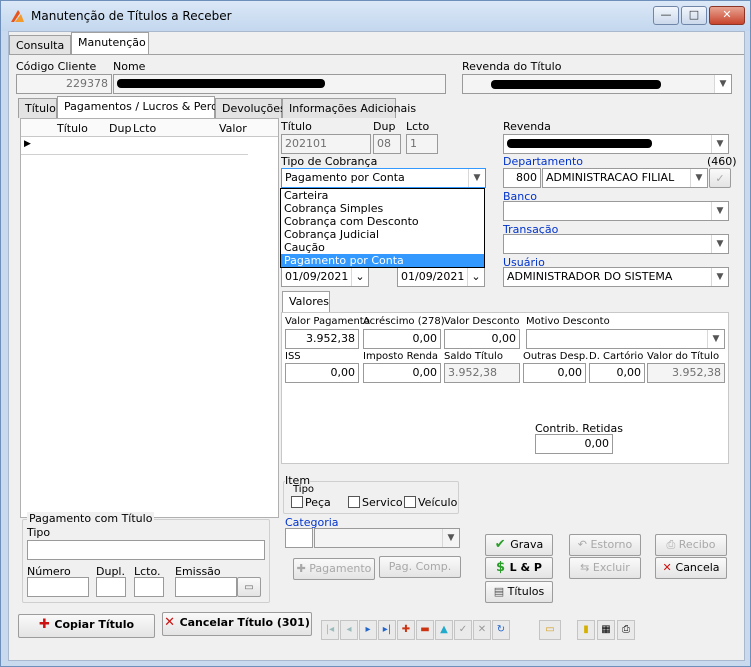 The height and width of the screenshot is (667, 751). What do you see at coordinates (382, 234) in the screenshot?
I see `option-cobranca-judicial: Cobrança Judicial` at bounding box center [382, 234].